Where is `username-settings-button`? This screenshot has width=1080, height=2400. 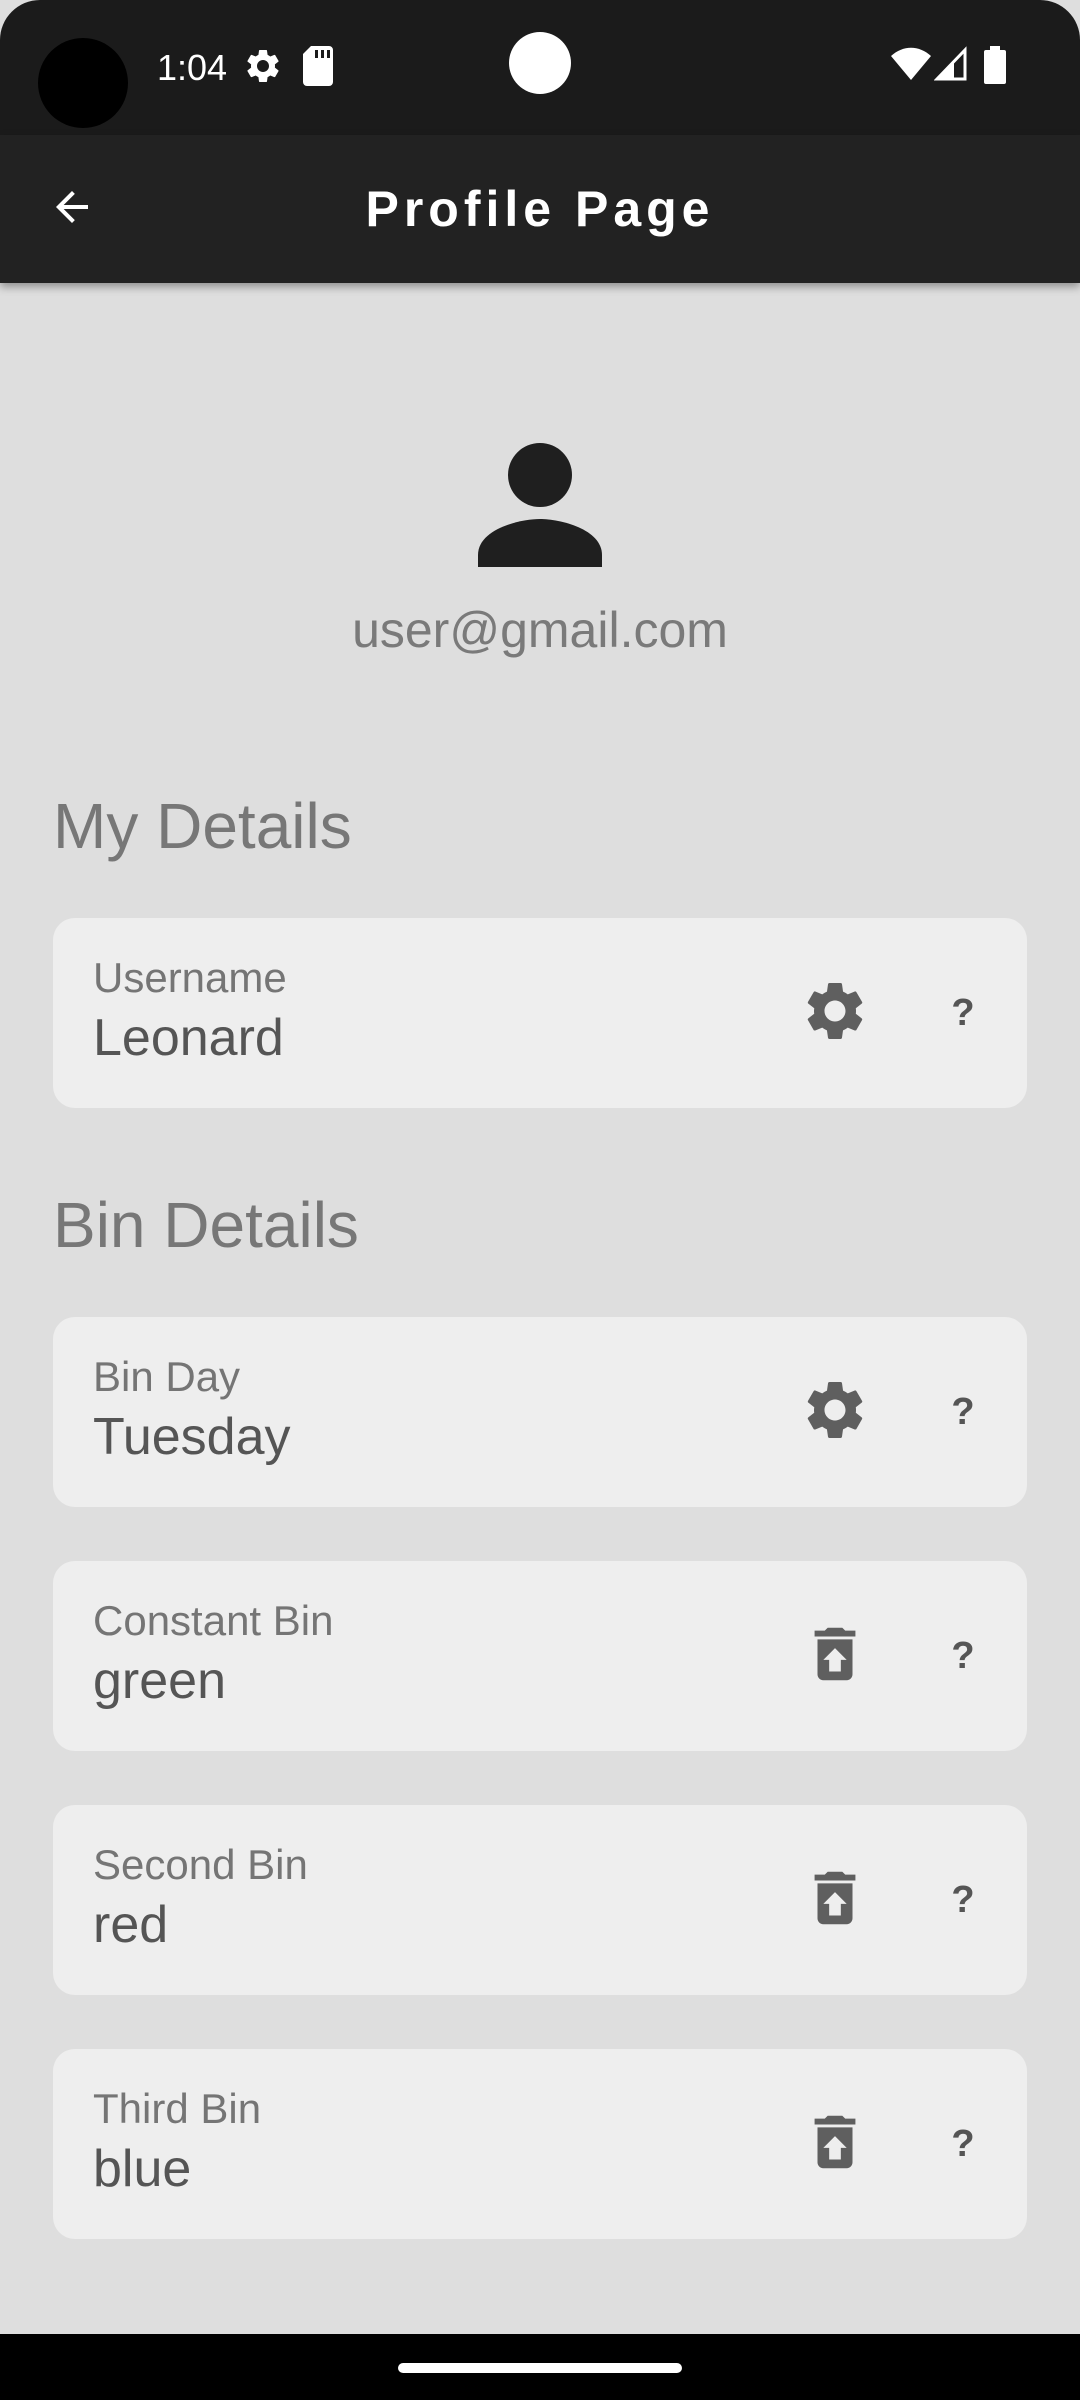 username-settings-button is located at coordinates (835, 1013).